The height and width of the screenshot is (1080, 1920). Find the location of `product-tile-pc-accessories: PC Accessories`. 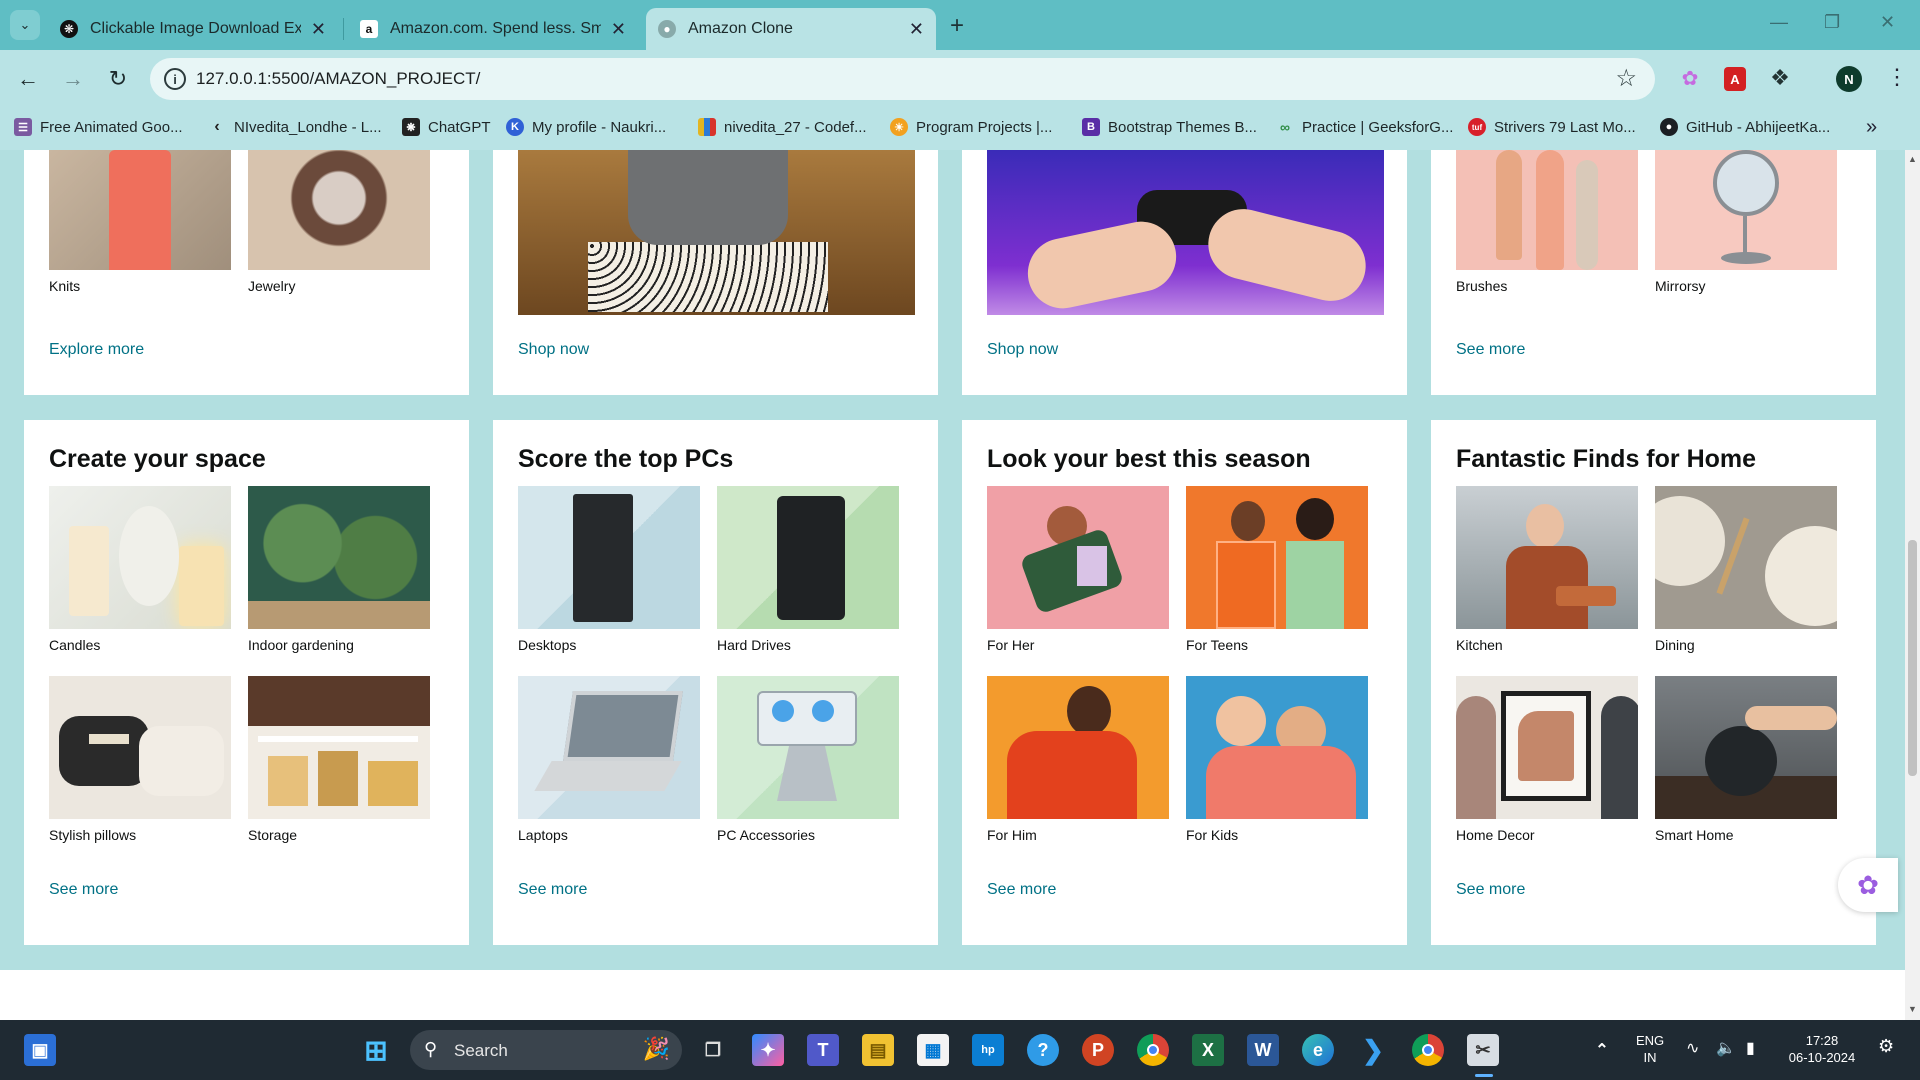

product-tile-pc-accessories: PC Accessories is located at coordinates (808, 759).